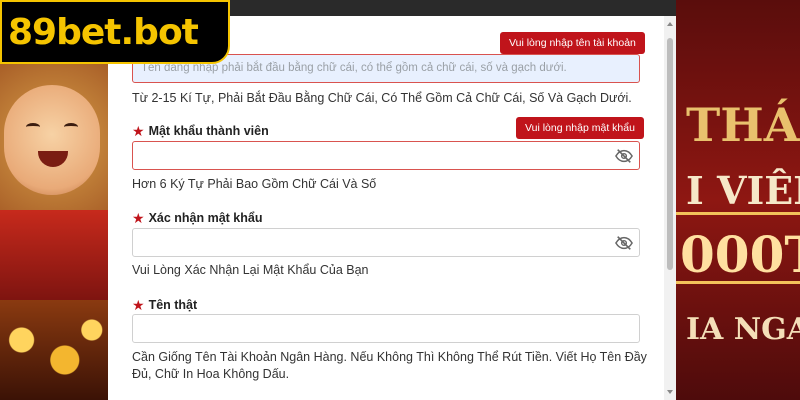  Describe the element at coordinates (250, 270) in the screenshot. I see `confirm-password-help-text: Vui Lòng Xác Nhận Lại Mật Khẩu Của Bạn` at that location.